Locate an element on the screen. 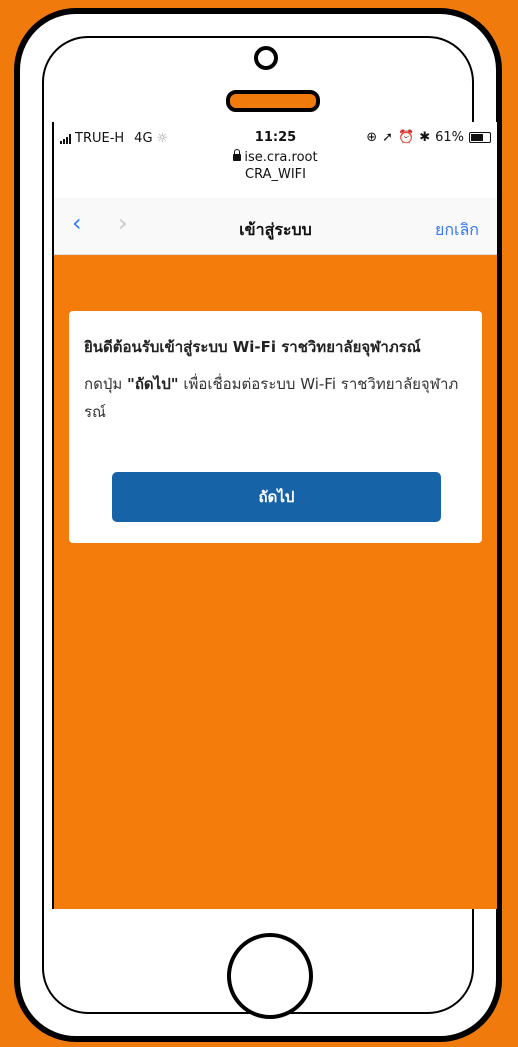  navigation-bar: ‹ › เข้าสู่ระบบ ยกเลิก is located at coordinates (275, 226).